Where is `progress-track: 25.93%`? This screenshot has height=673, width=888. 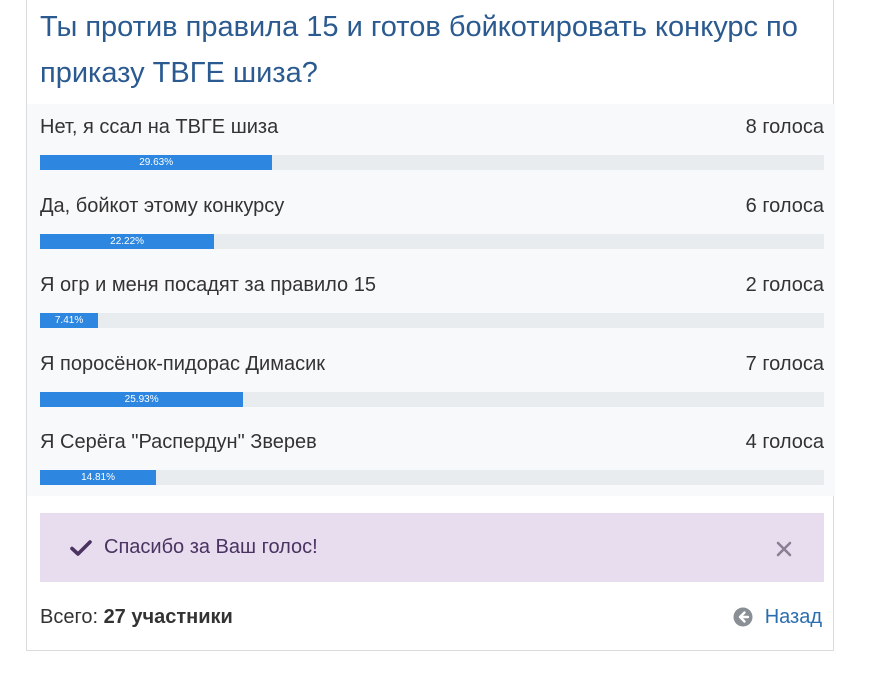
progress-track: 25.93% is located at coordinates (432, 399).